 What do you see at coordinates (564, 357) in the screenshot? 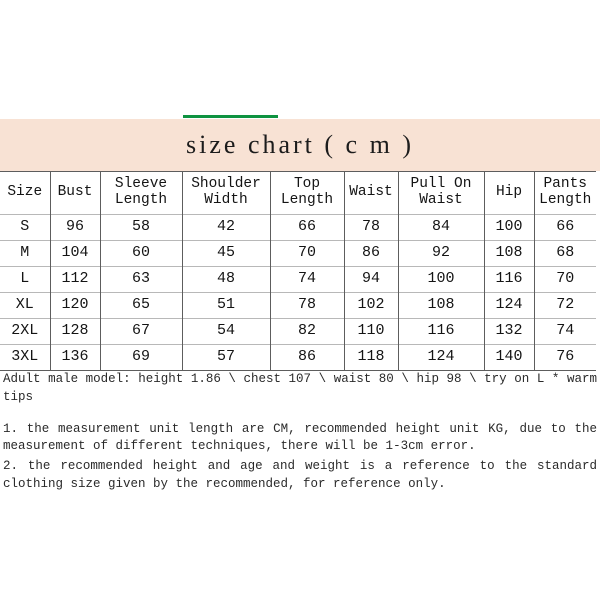
I see `measurement-cell: 76` at bounding box center [564, 357].